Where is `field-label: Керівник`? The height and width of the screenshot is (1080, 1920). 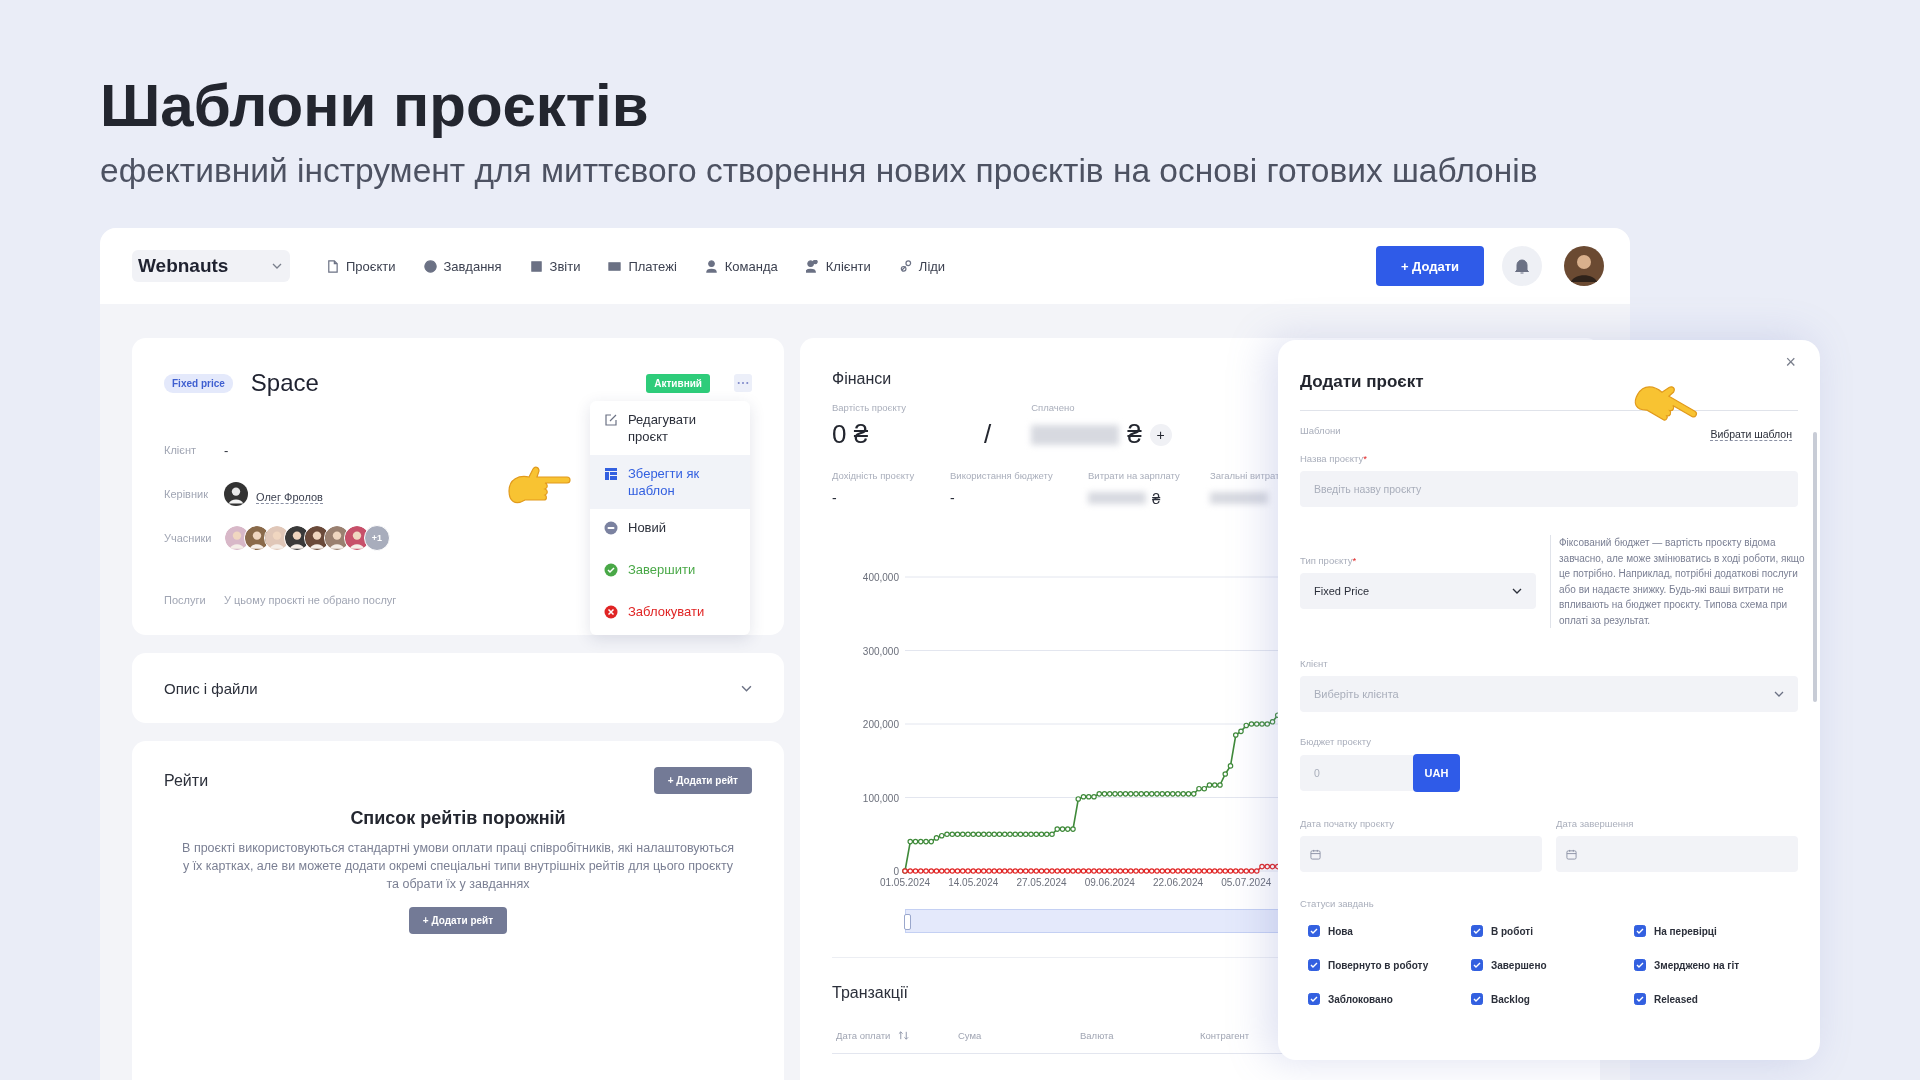 field-label: Керівник is located at coordinates (186, 494).